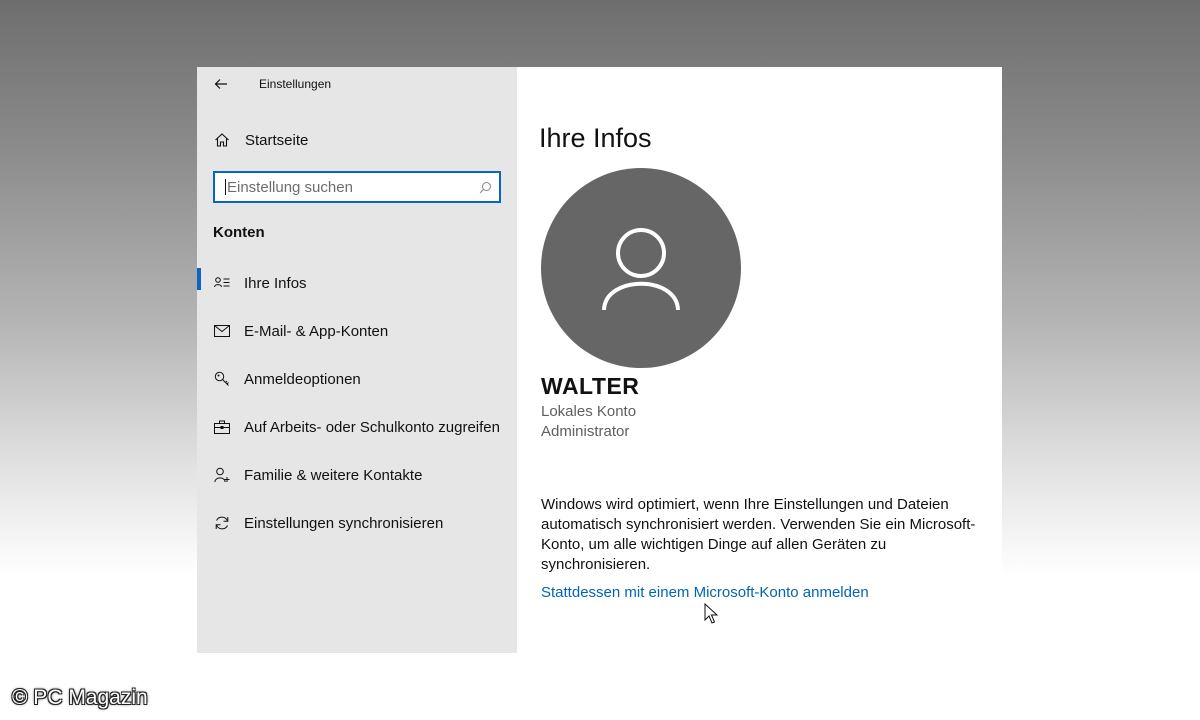 Image resolution: width=1200 pixels, height=720 pixels. Describe the element at coordinates (80, 697) in the screenshot. I see `watermark: © PC Magazin` at that location.